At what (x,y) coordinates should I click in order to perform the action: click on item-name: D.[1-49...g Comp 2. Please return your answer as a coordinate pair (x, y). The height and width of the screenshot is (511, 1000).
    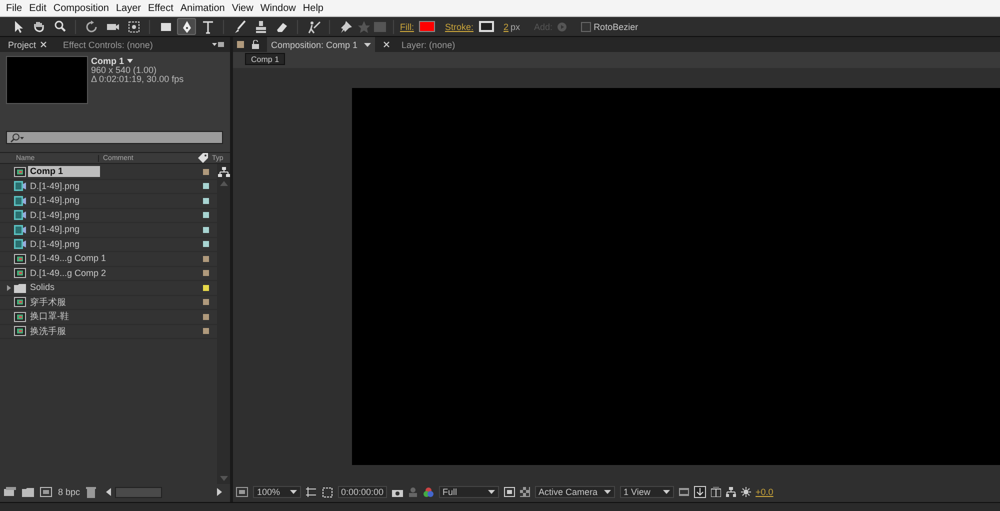
    Looking at the image, I should click on (68, 273).